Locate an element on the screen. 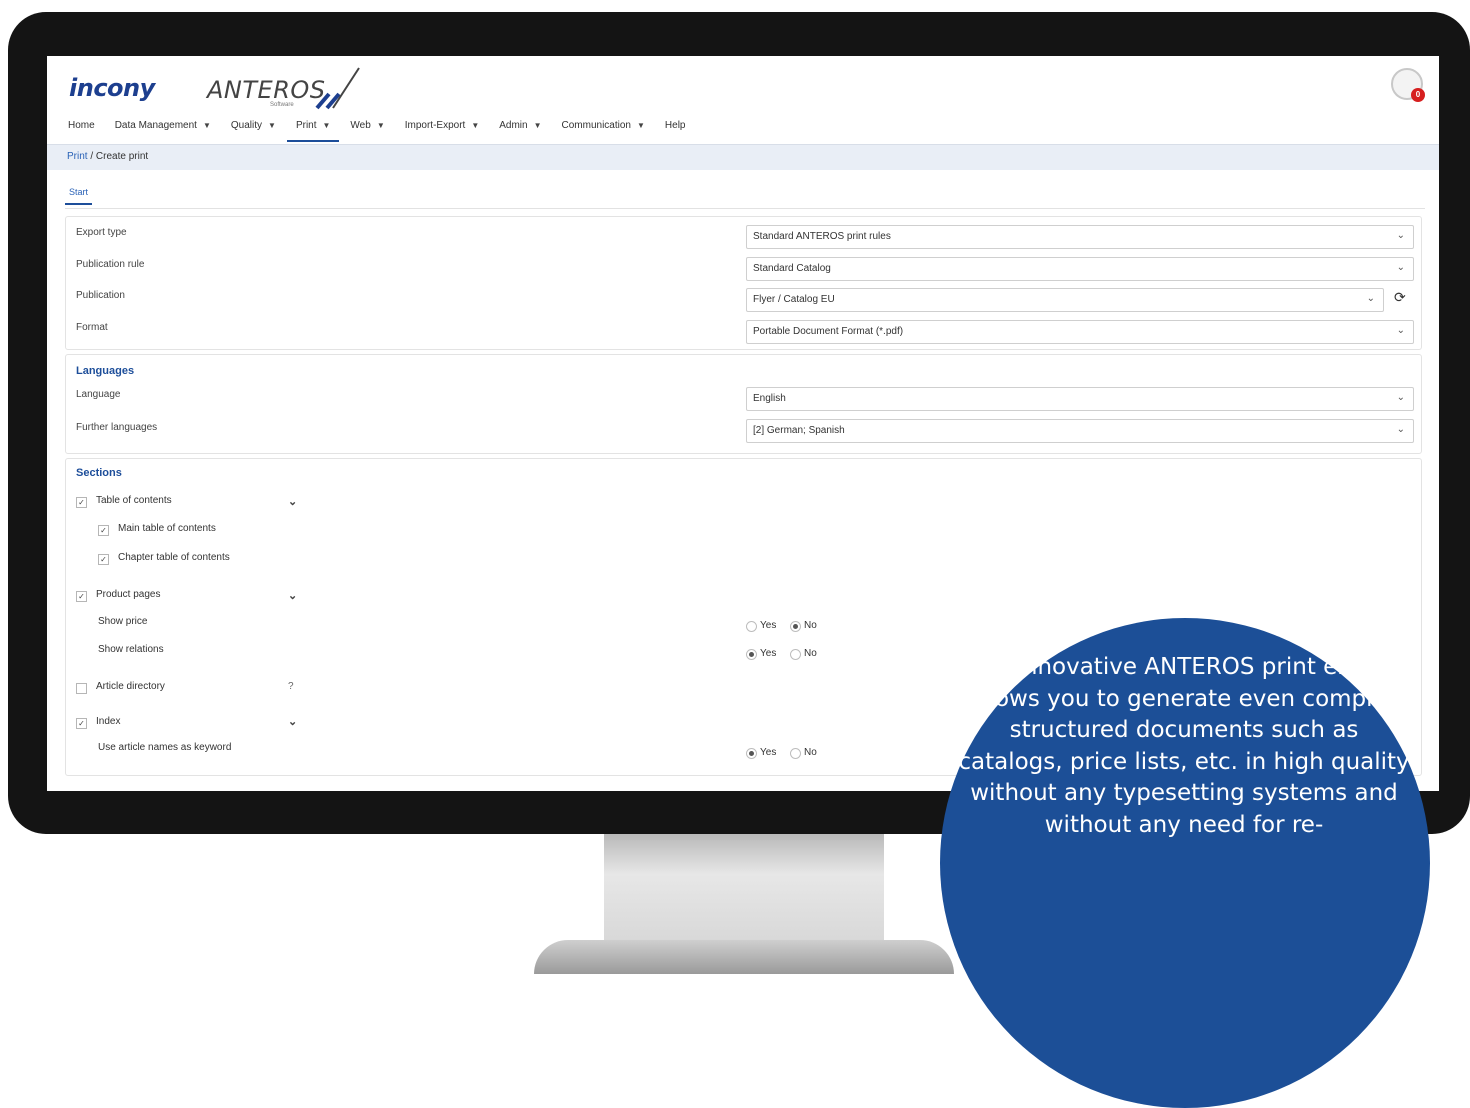 The height and width of the screenshot is (1108, 1470). refresh-icon: ⟳ is located at coordinates (1400, 297).